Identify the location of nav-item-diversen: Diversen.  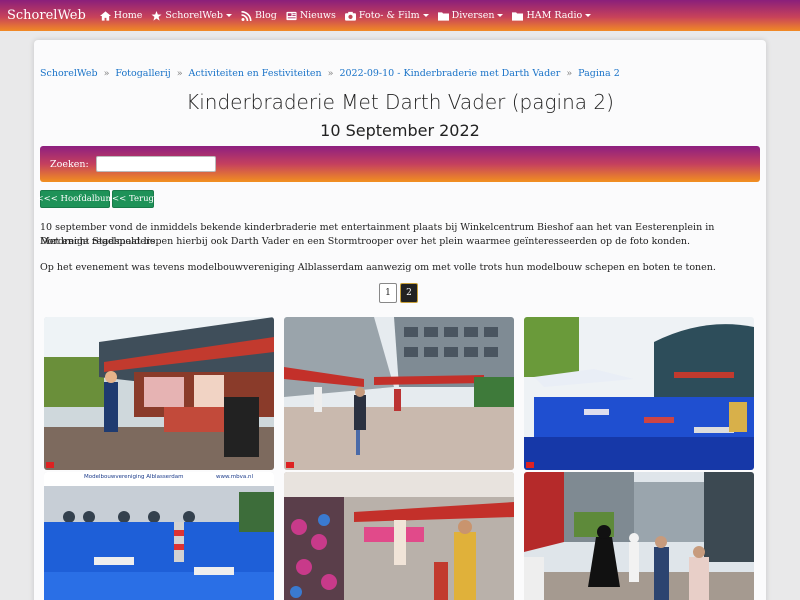
(470, 15).